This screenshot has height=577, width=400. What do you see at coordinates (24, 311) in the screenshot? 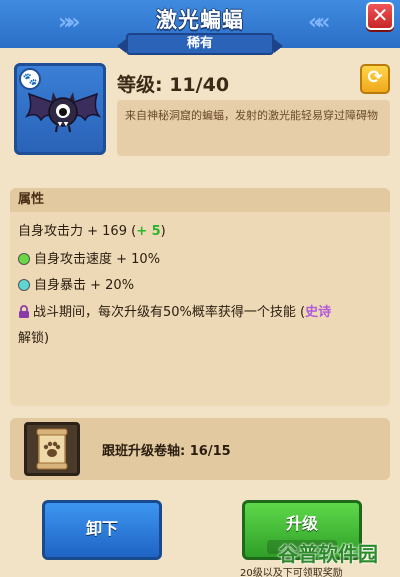
I see `lock-icon` at bounding box center [24, 311].